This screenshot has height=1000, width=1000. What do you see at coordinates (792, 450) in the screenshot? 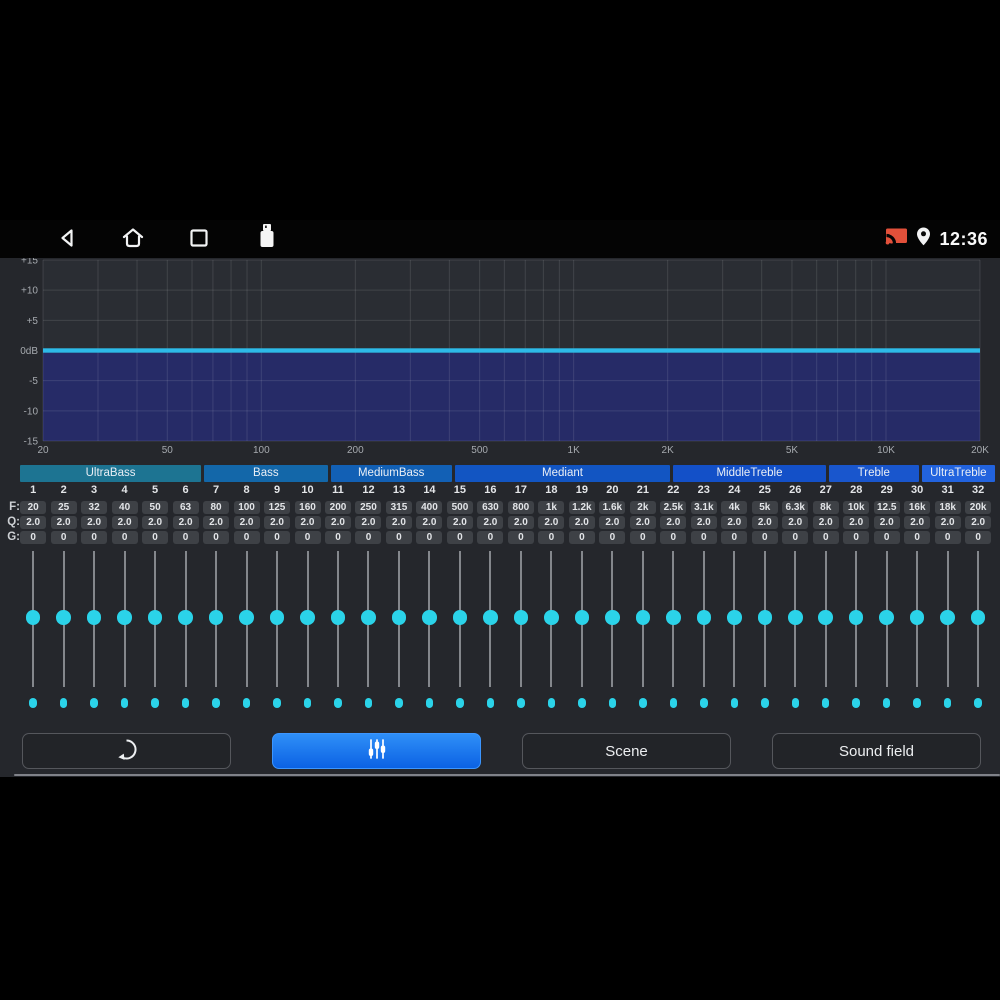
I see `svg-text: 5K` at bounding box center [792, 450].